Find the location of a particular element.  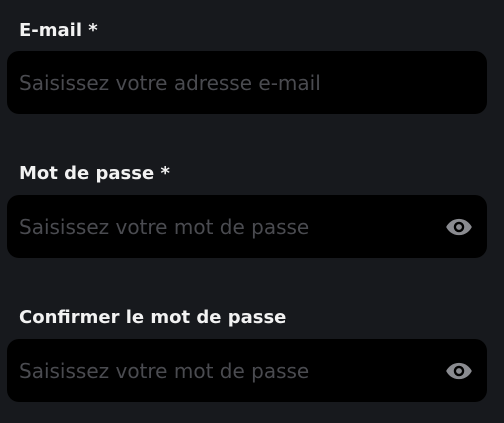

email-label: E-mail * is located at coordinates (58, 30).